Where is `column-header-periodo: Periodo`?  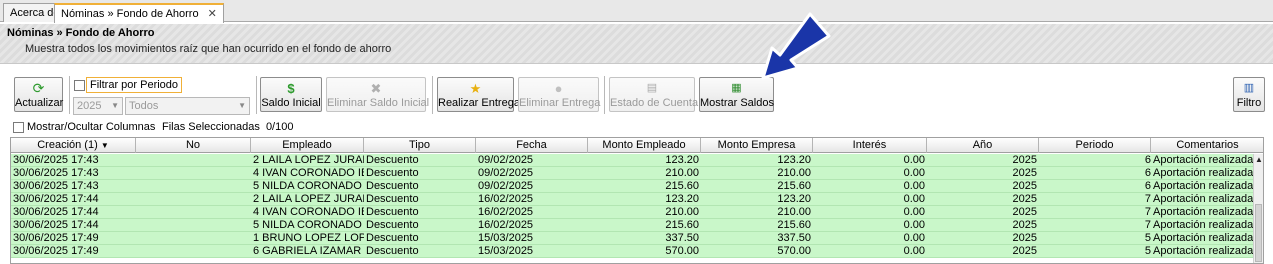 column-header-periodo: Periodo is located at coordinates (1095, 145).